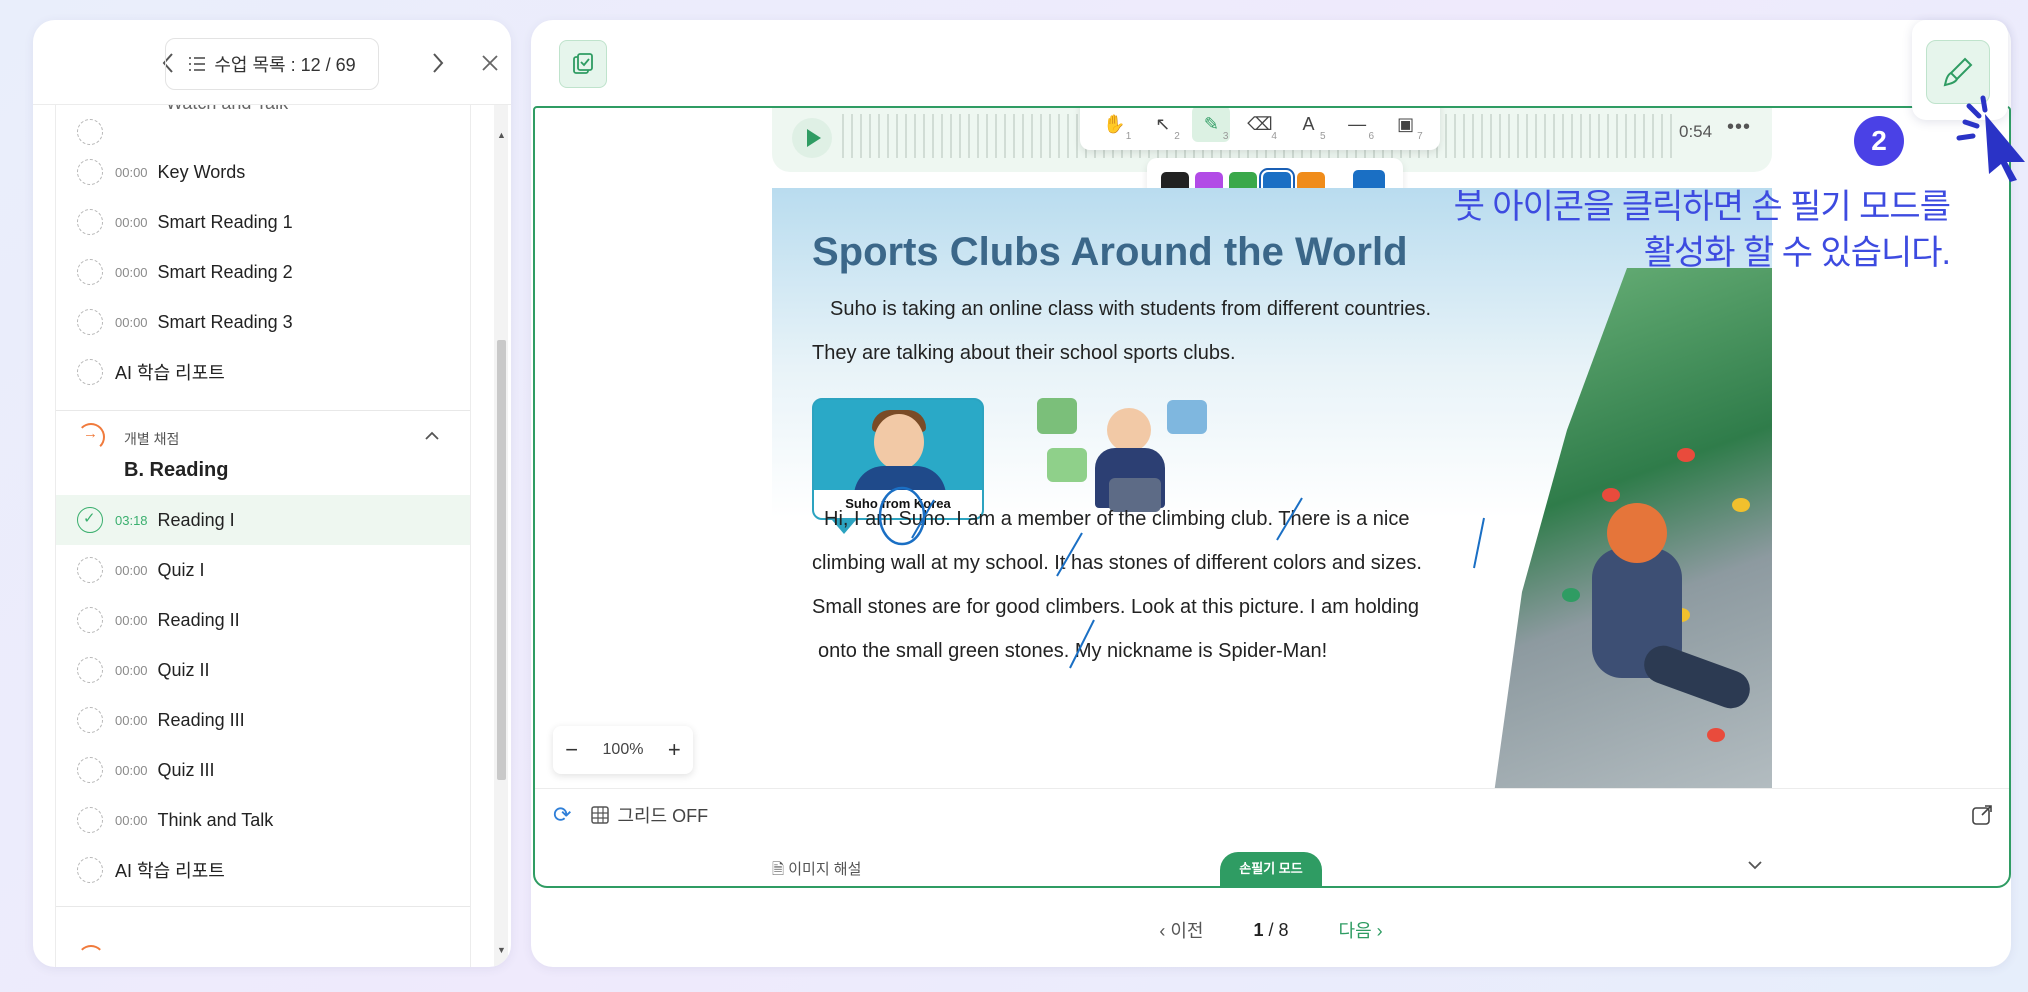  Describe the element at coordinates (1361, 930) in the screenshot. I see `next-page-button: 다음 ›` at that location.